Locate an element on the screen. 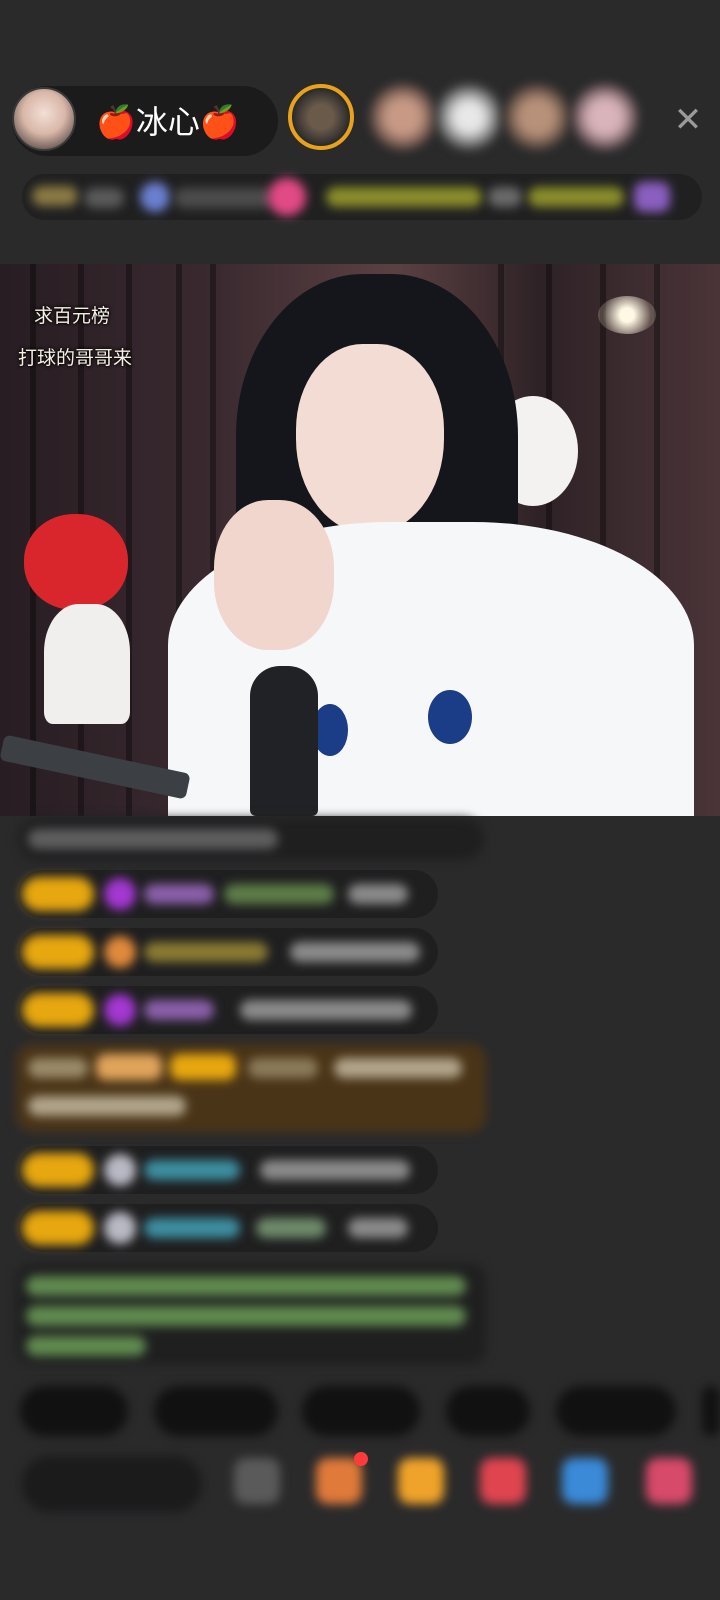  rank-activity-bar is located at coordinates (362, 197).